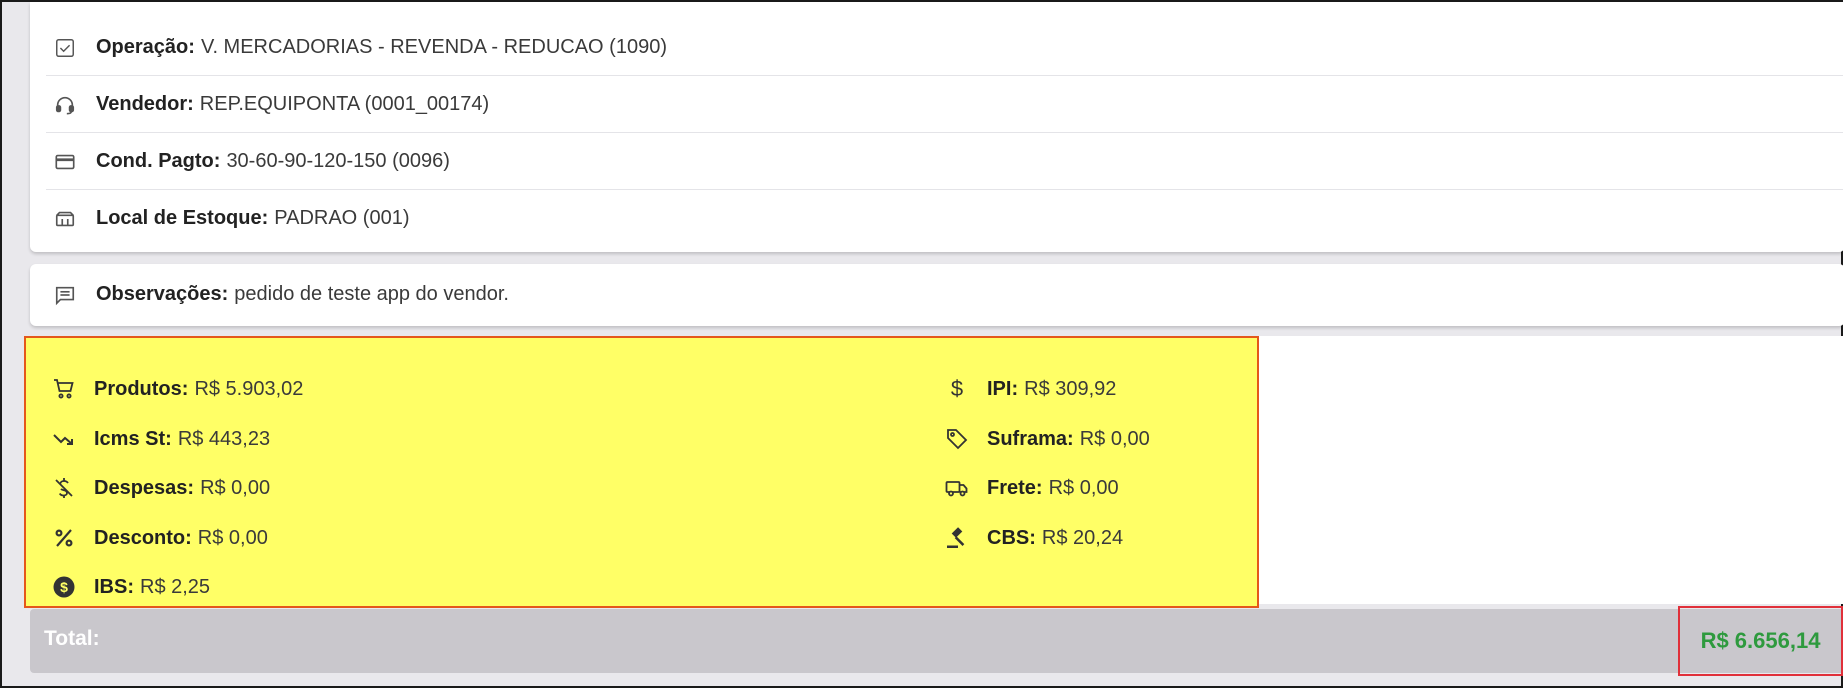  What do you see at coordinates (1082, 537) in the screenshot?
I see `cbs-value: R$ 20,24` at bounding box center [1082, 537].